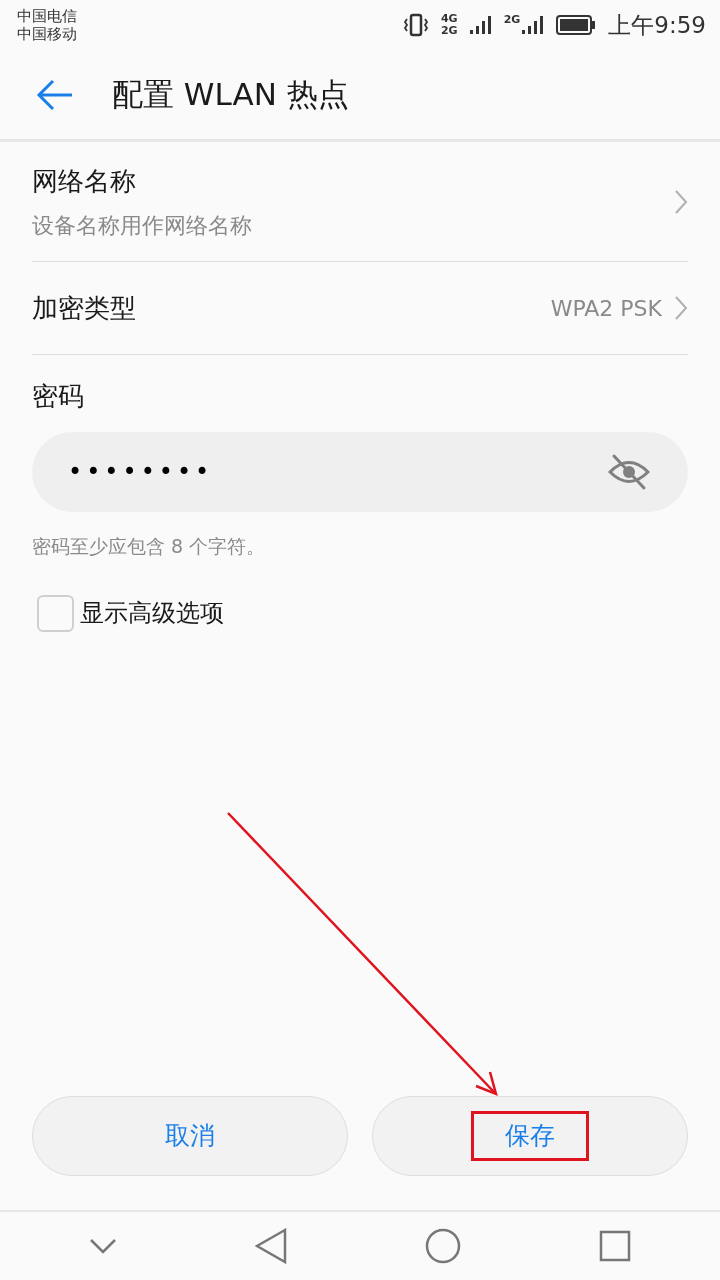 The height and width of the screenshot is (1280, 720). What do you see at coordinates (360, 308) in the screenshot?
I see `setting-row: 加密类型 WPA2 PSK` at bounding box center [360, 308].